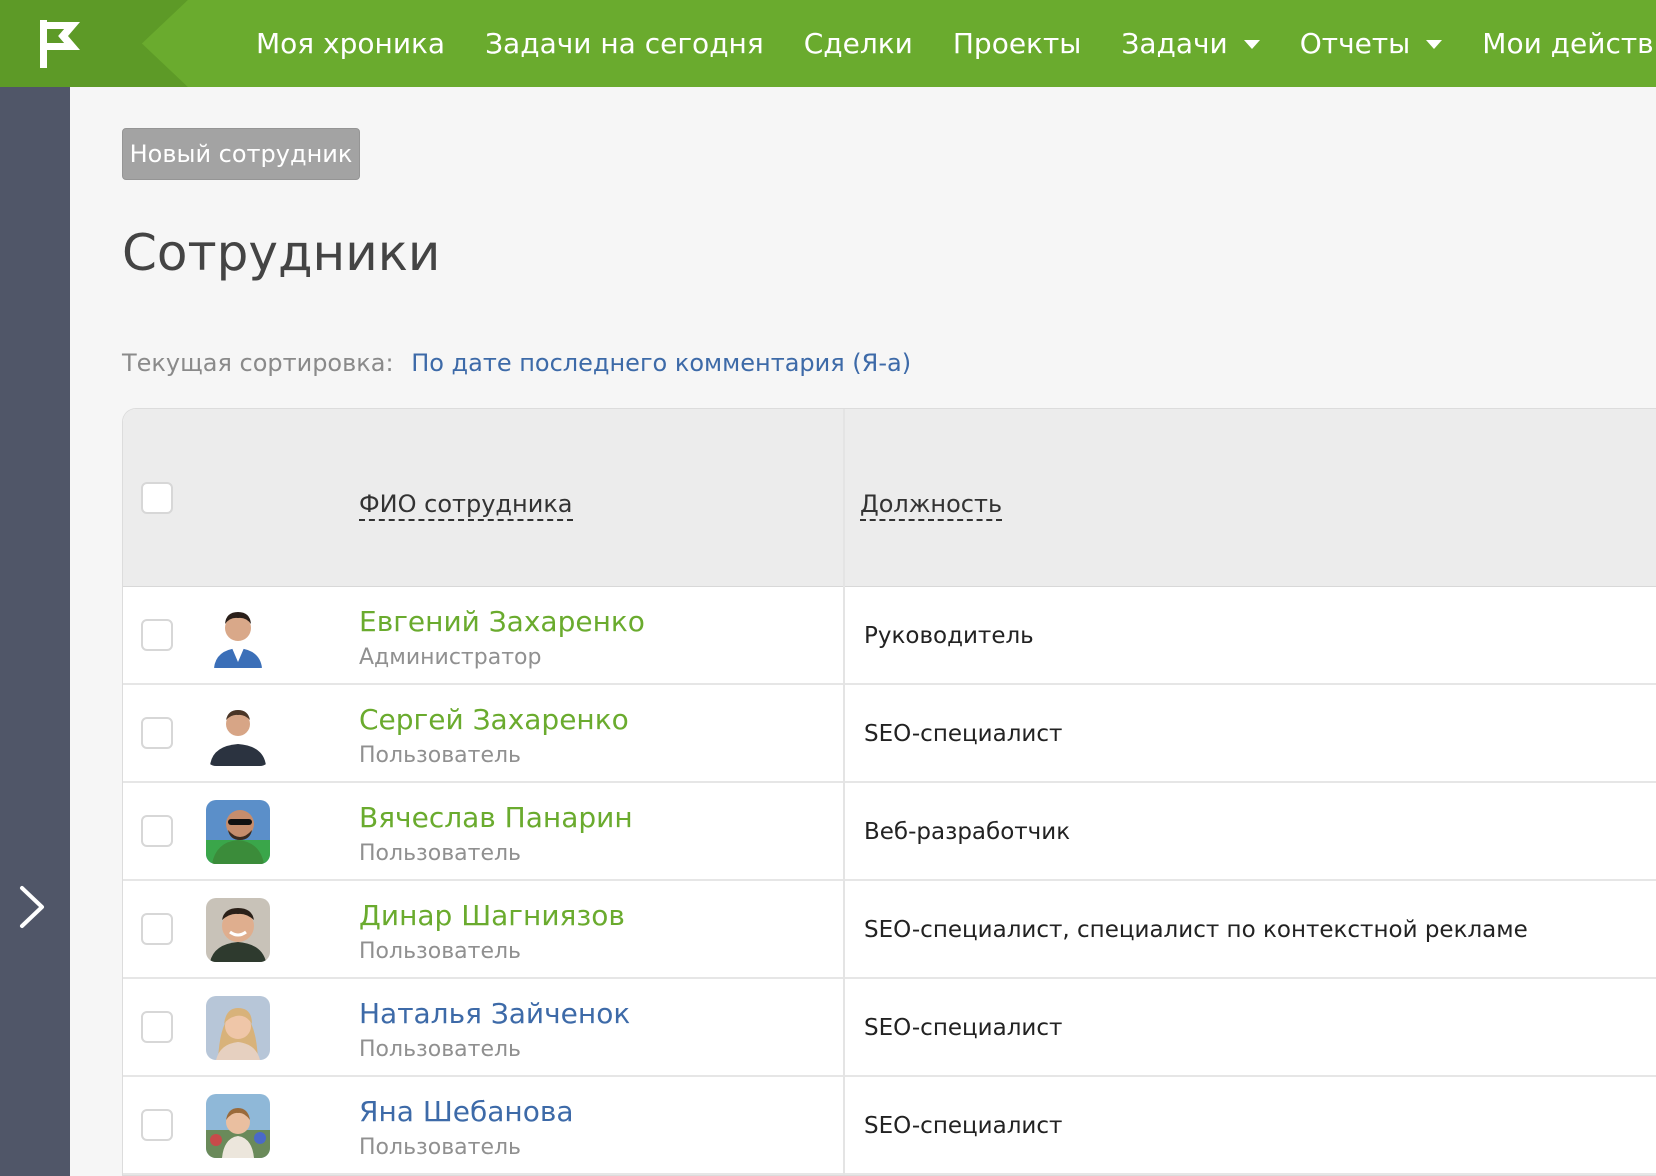  What do you see at coordinates (844, 792) in the screenshot?
I see `column-divider` at bounding box center [844, 792].